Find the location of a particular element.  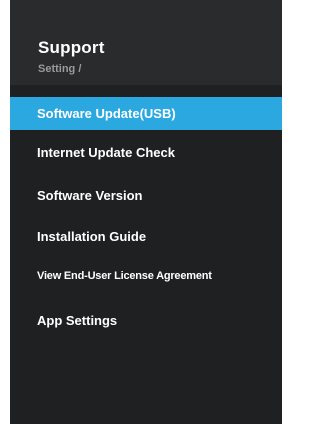

breadcrumb: Setting / is located at coordinates (60, 69).